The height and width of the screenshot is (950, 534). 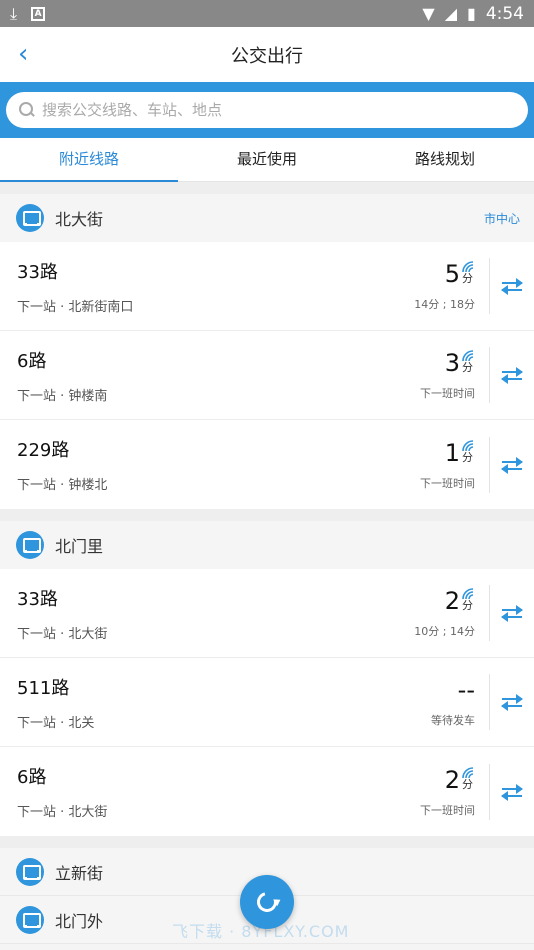 What do you see at coordinates (452, 274) in the screenshot?
I see `eta-minutes: 5` at bounding box center [452, 274].